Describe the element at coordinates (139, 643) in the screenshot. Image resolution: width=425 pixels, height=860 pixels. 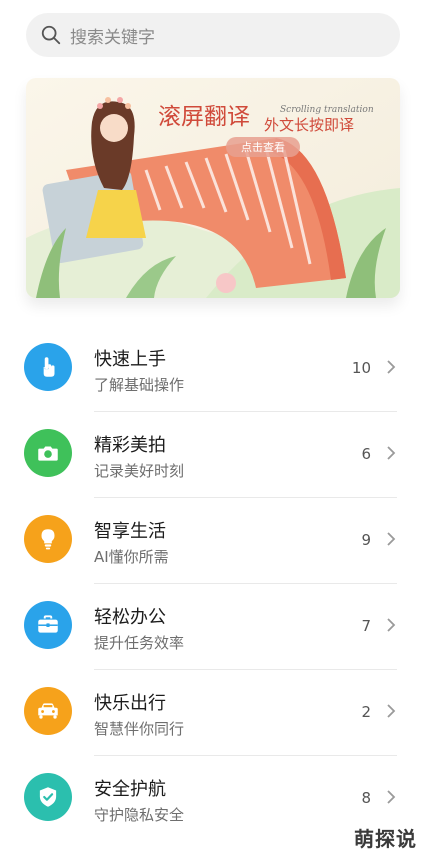
I see `item-subtitle: 提升任务效率` at that location.